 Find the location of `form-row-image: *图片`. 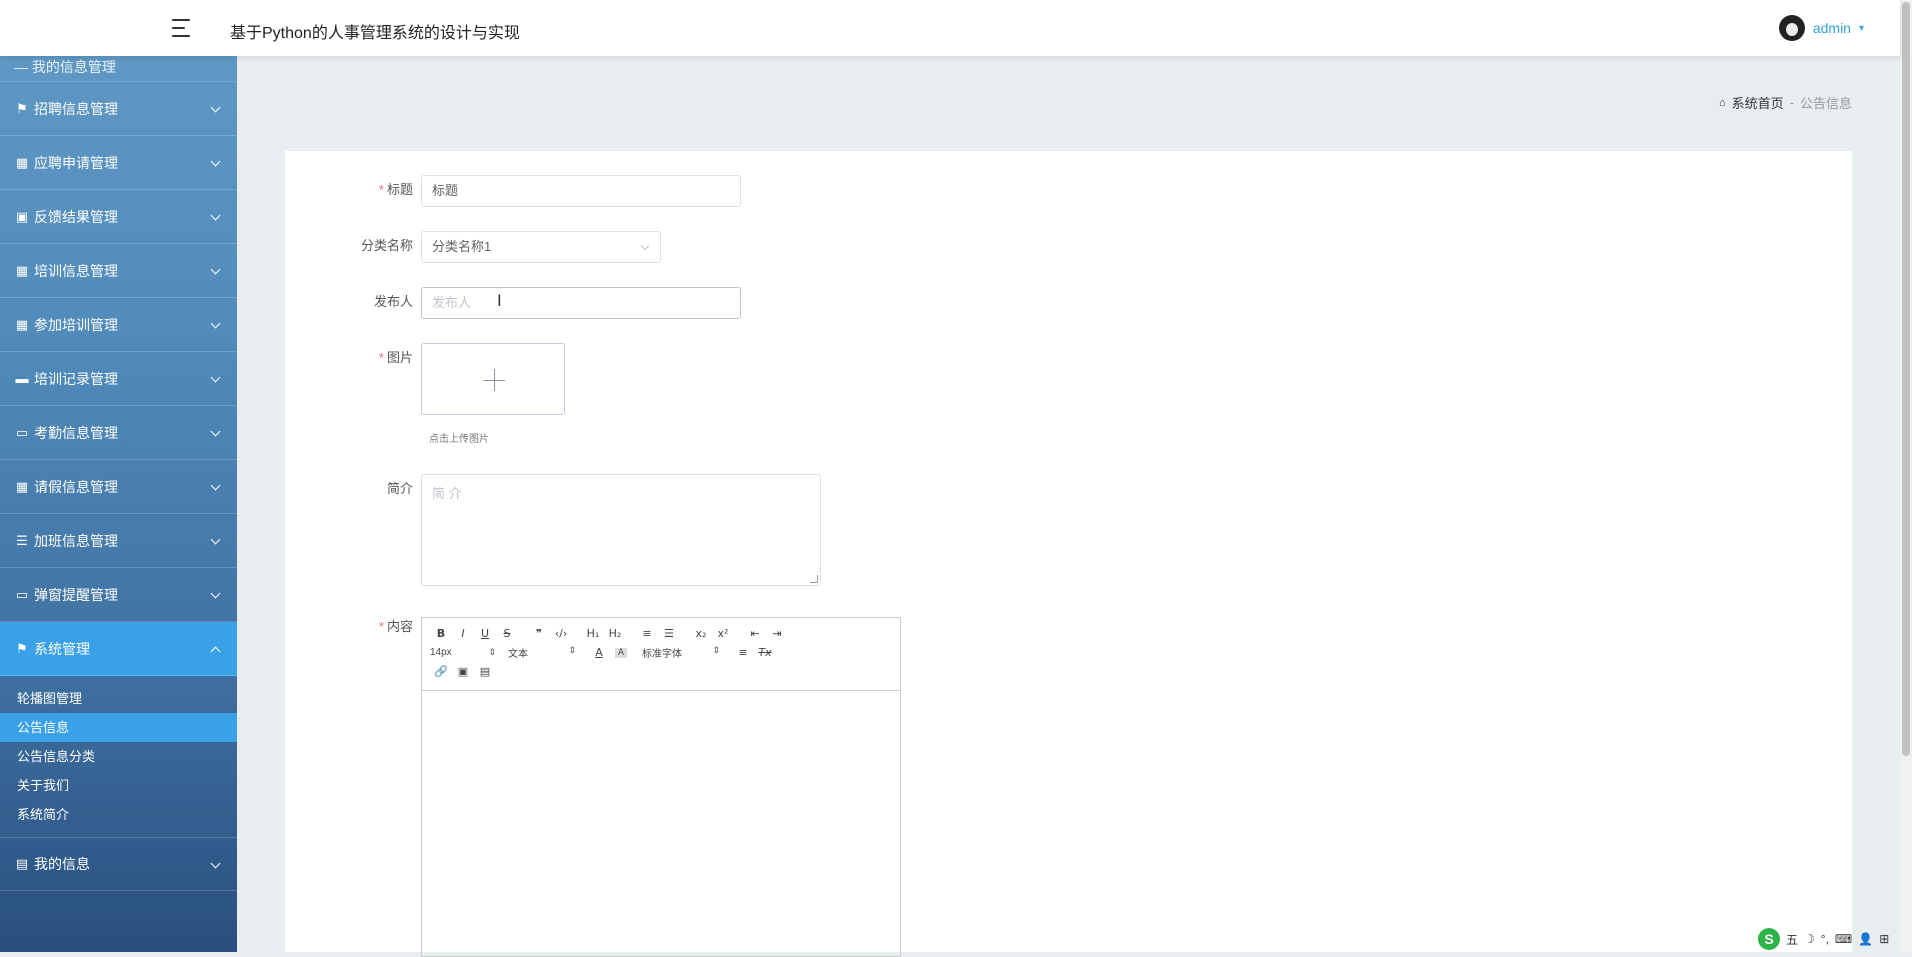

form-row-image: *图片 is located at coordinates (425, 379).